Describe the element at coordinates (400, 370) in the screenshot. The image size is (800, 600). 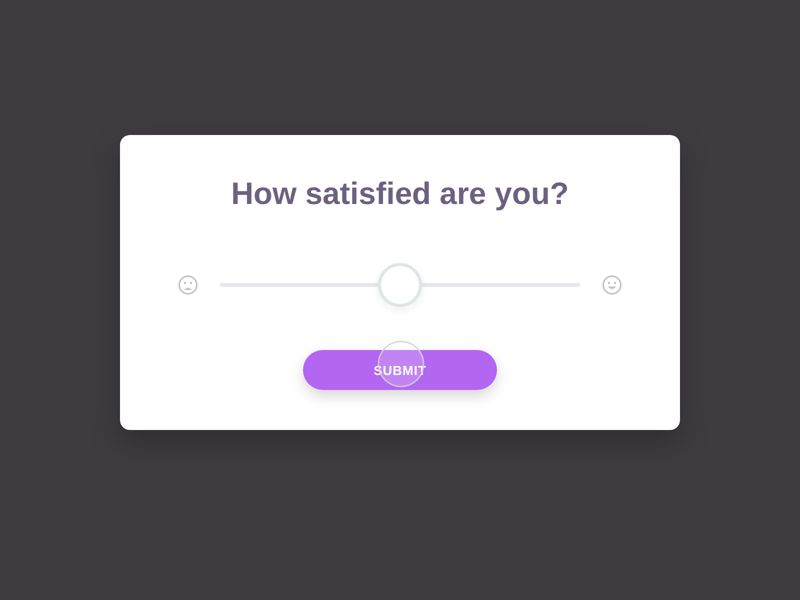
I see `submit-button: SUBMIT` at that location.